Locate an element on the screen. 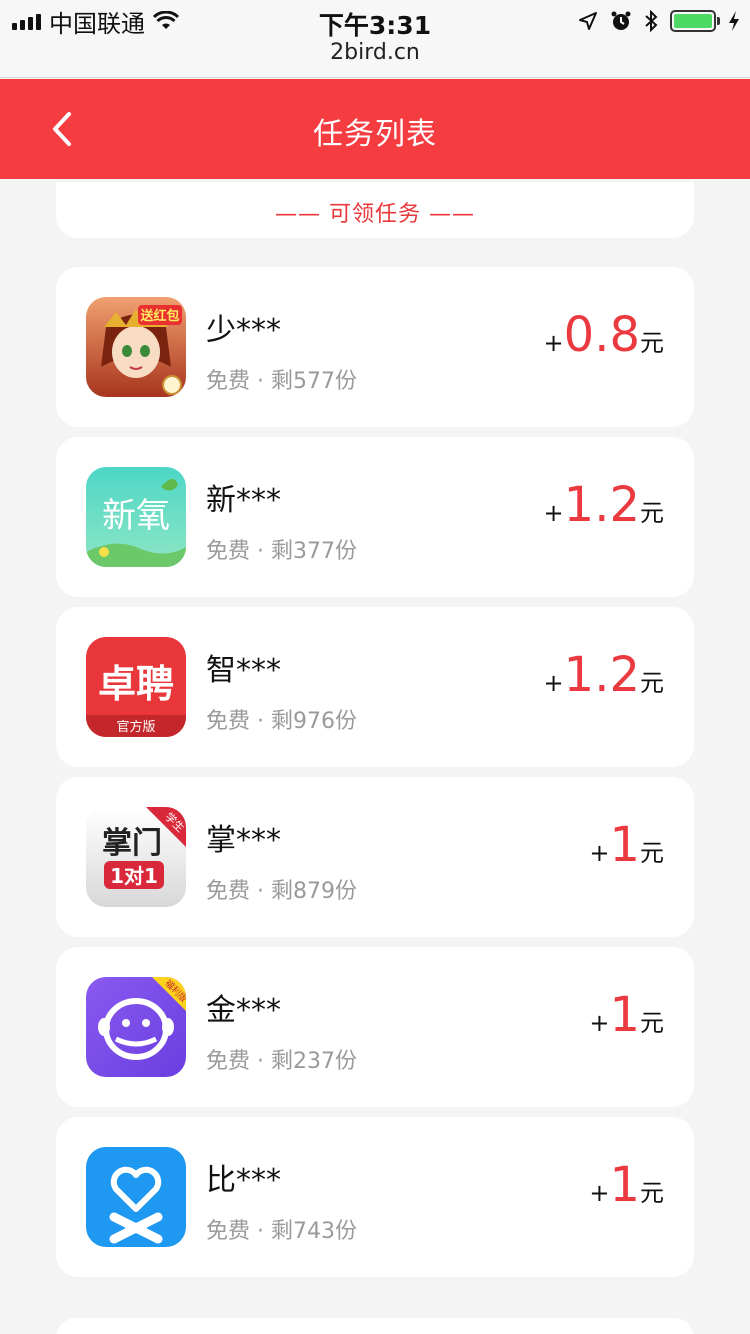  game-character-icon: 送红包 is located at coordinates (136, 347).